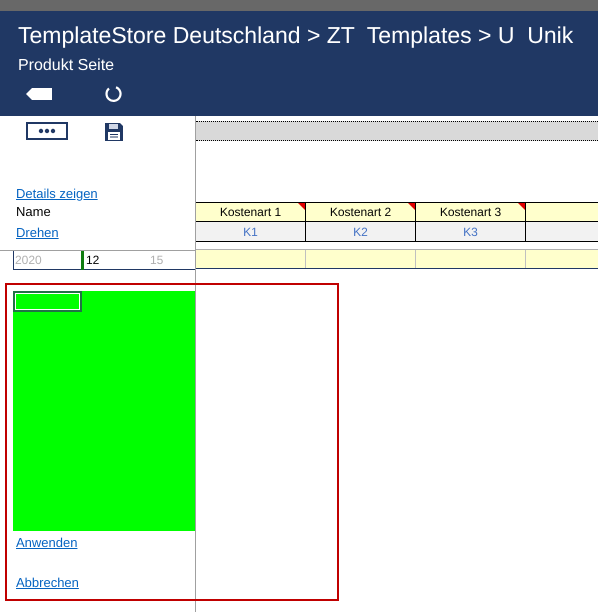 The height and width of the screenshot is (612, 598). I want to click on code-cell: K3, so click(471, 231).